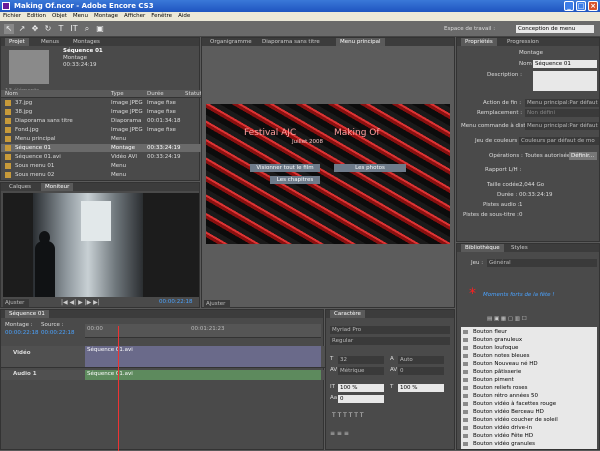 This screenshot has height=451, width=600. Describe the element at coordinates (482, 248) in the screenshot. I see `tab-bibliotheque: Bibliothèque` at that location.